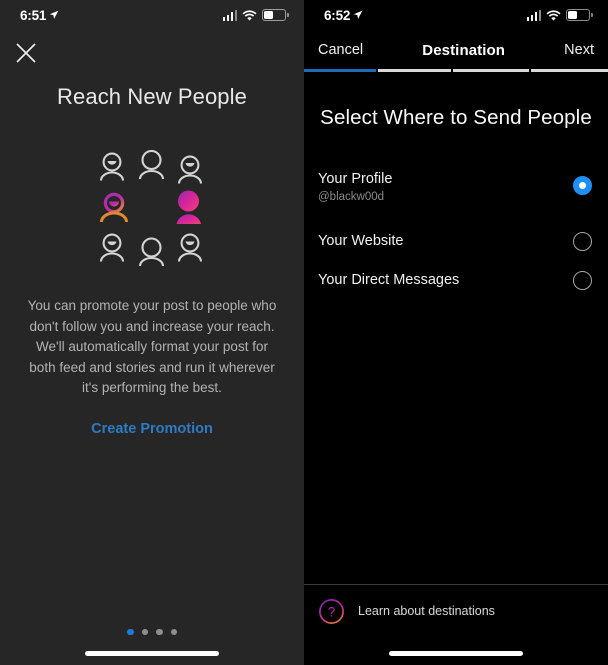 This screenshot has height=665, width=608. What do you see at coordinates (579, 50) in the screenshot?
I see `next-button: Next` at bounding box center [579, 50].